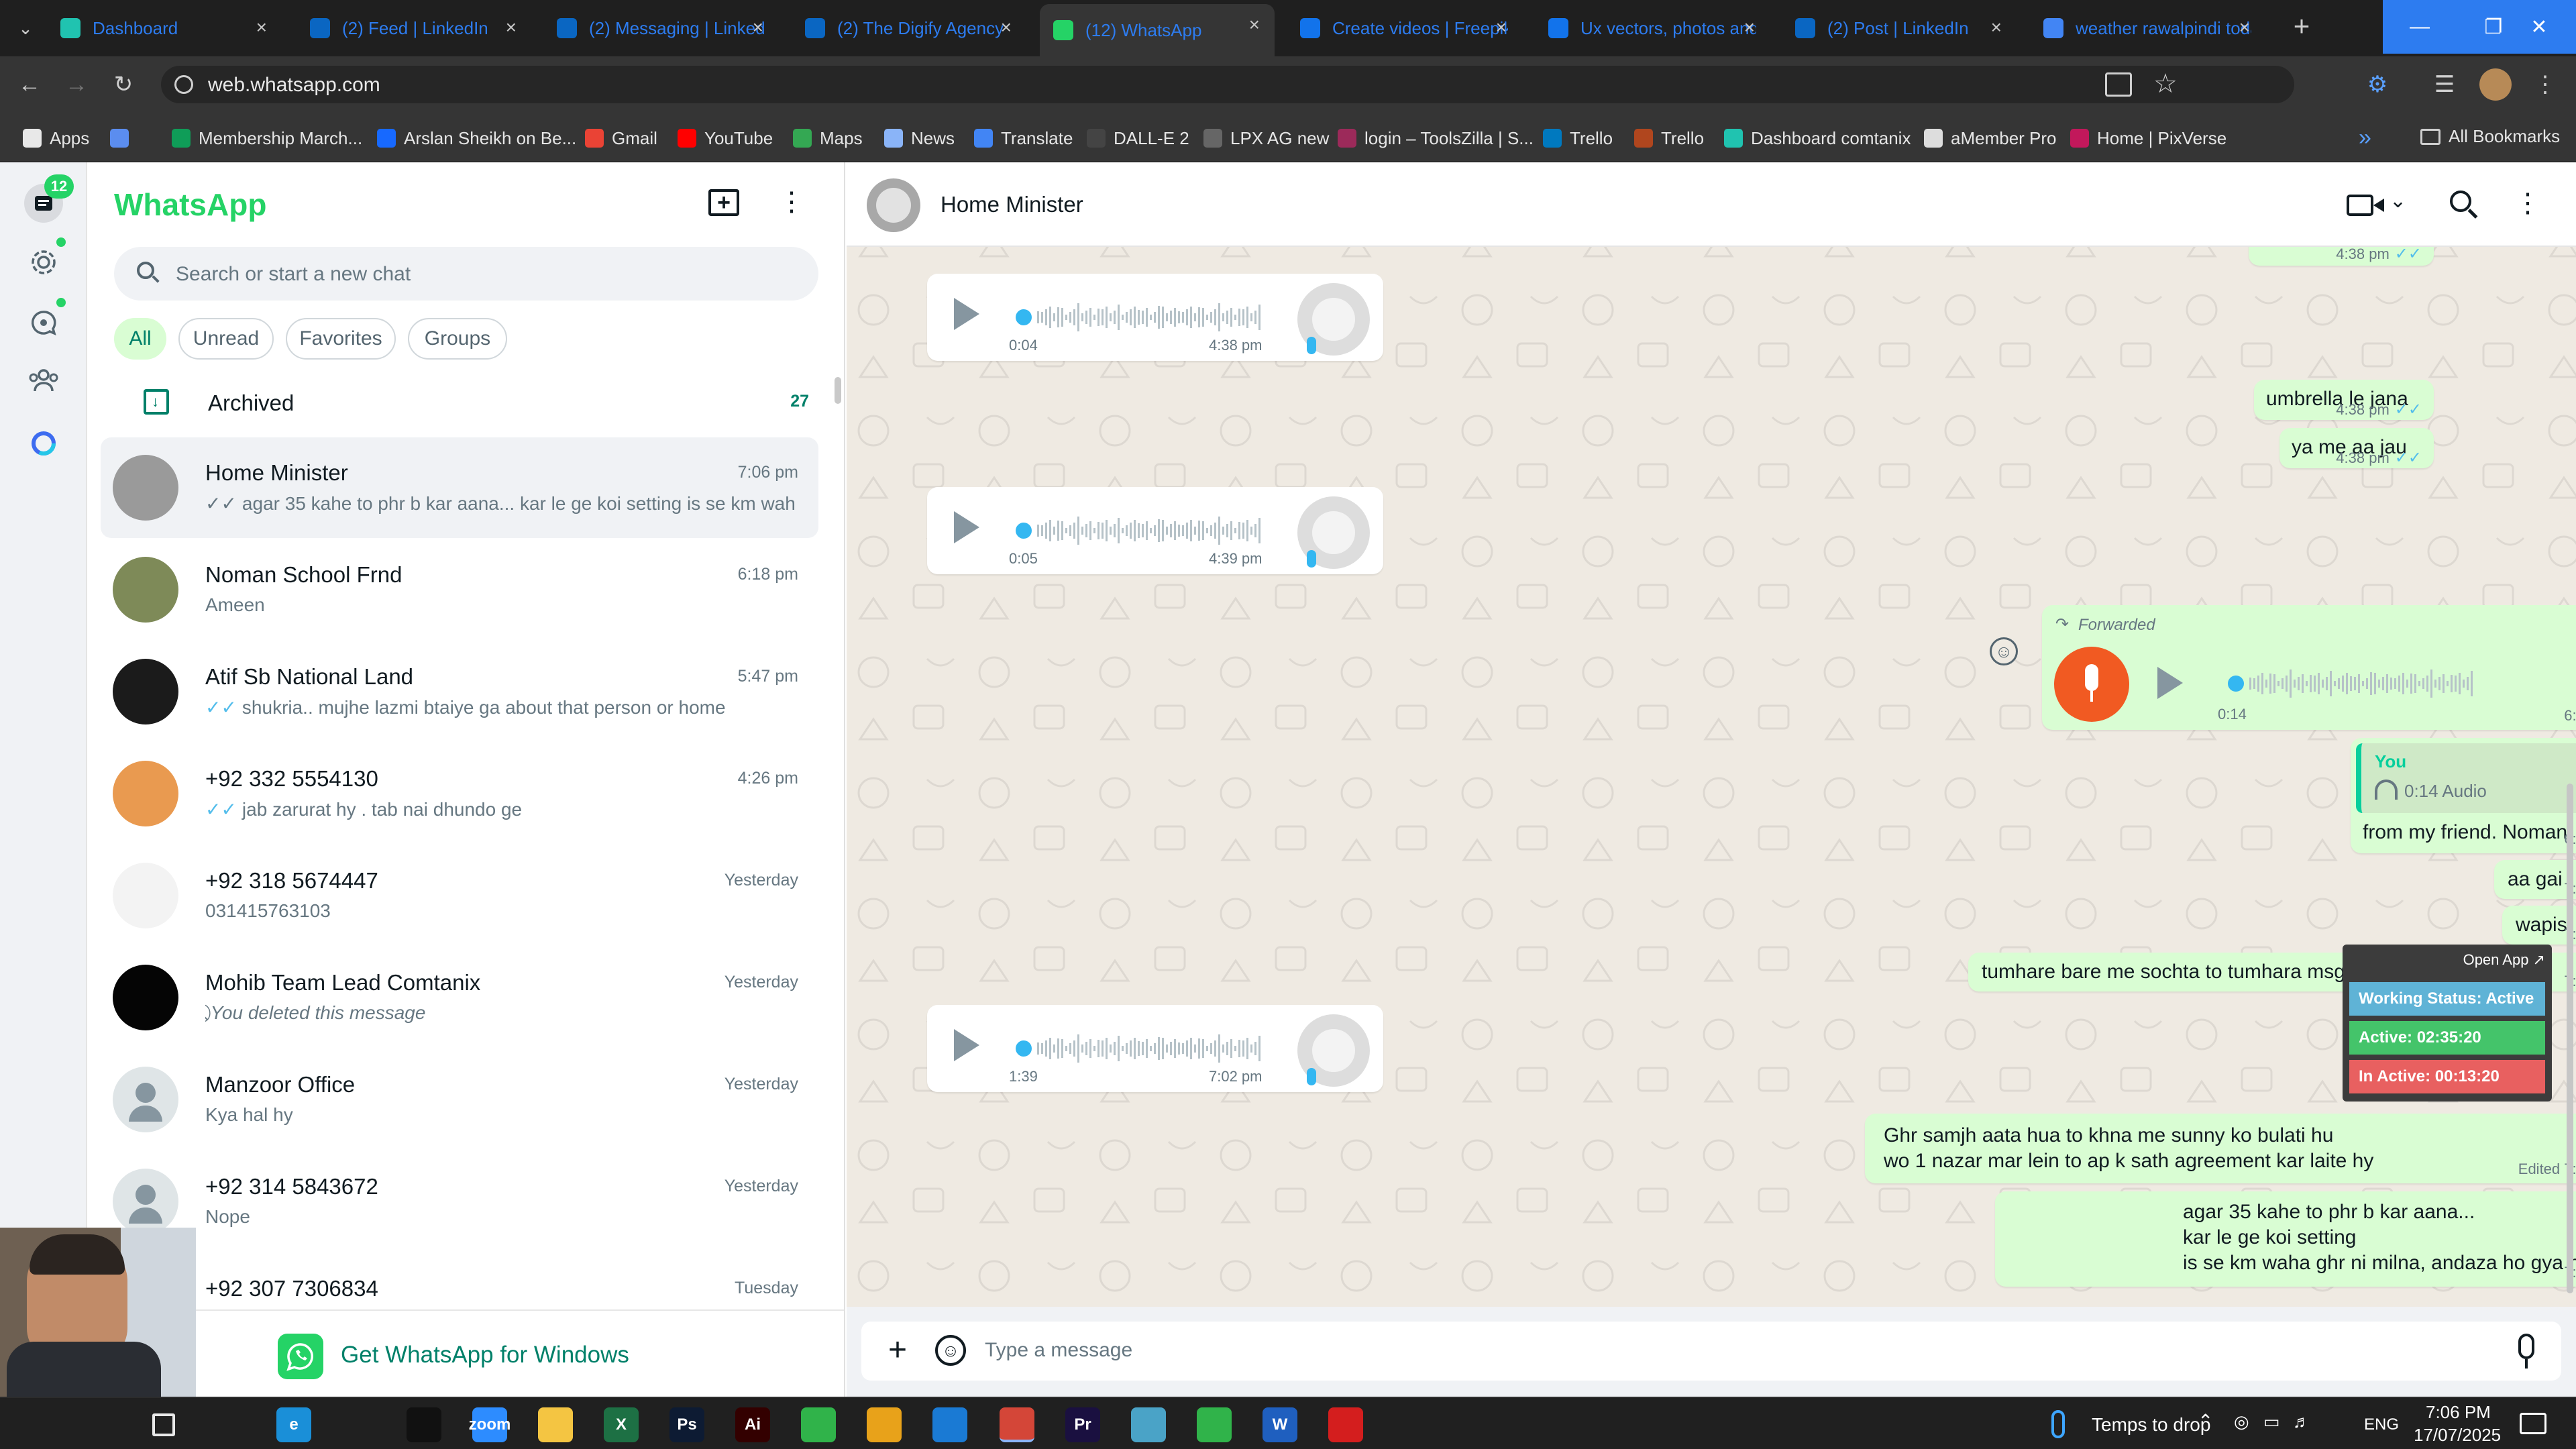  I want to click on browser-tab: Ux vectors, photos and ×, so click(1652, 28).